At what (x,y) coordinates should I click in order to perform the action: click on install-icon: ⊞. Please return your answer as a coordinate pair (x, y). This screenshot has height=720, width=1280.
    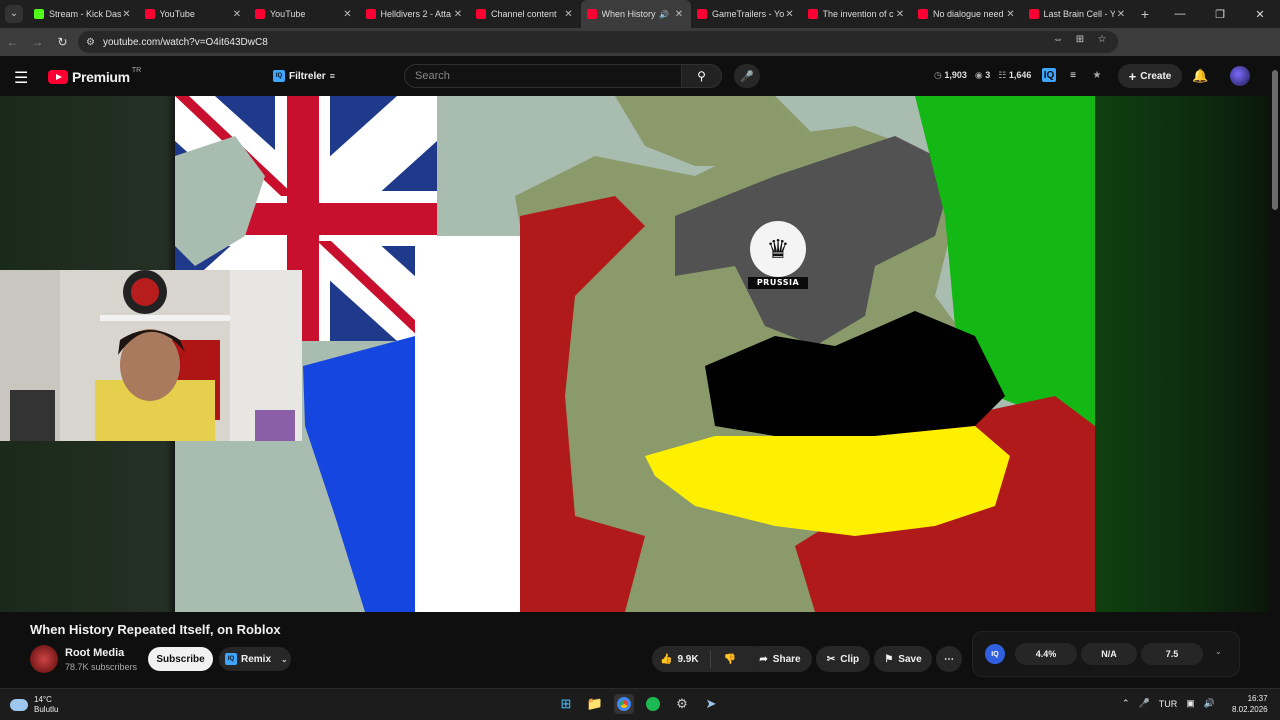
    Looking at the image, I should click on (1080, 39).